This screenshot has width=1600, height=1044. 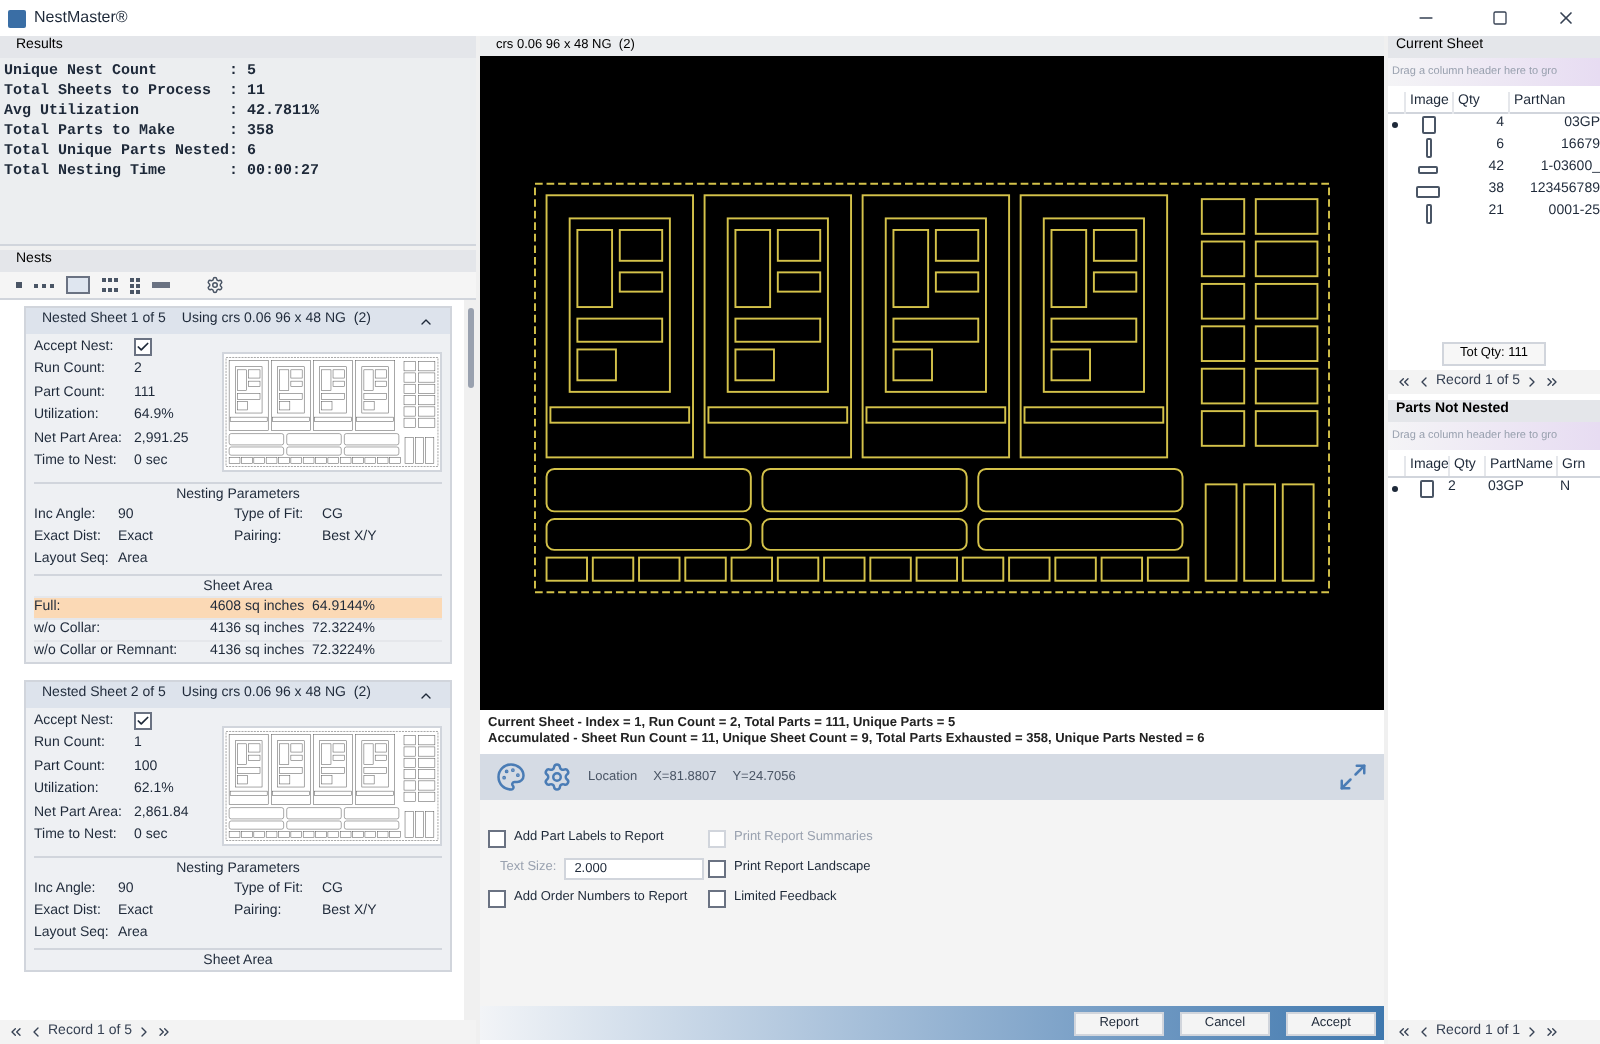 What do you see at coordinates (1566, 18) in the screenshot?
I see `close-icon` at bounding box center [1566, 18].